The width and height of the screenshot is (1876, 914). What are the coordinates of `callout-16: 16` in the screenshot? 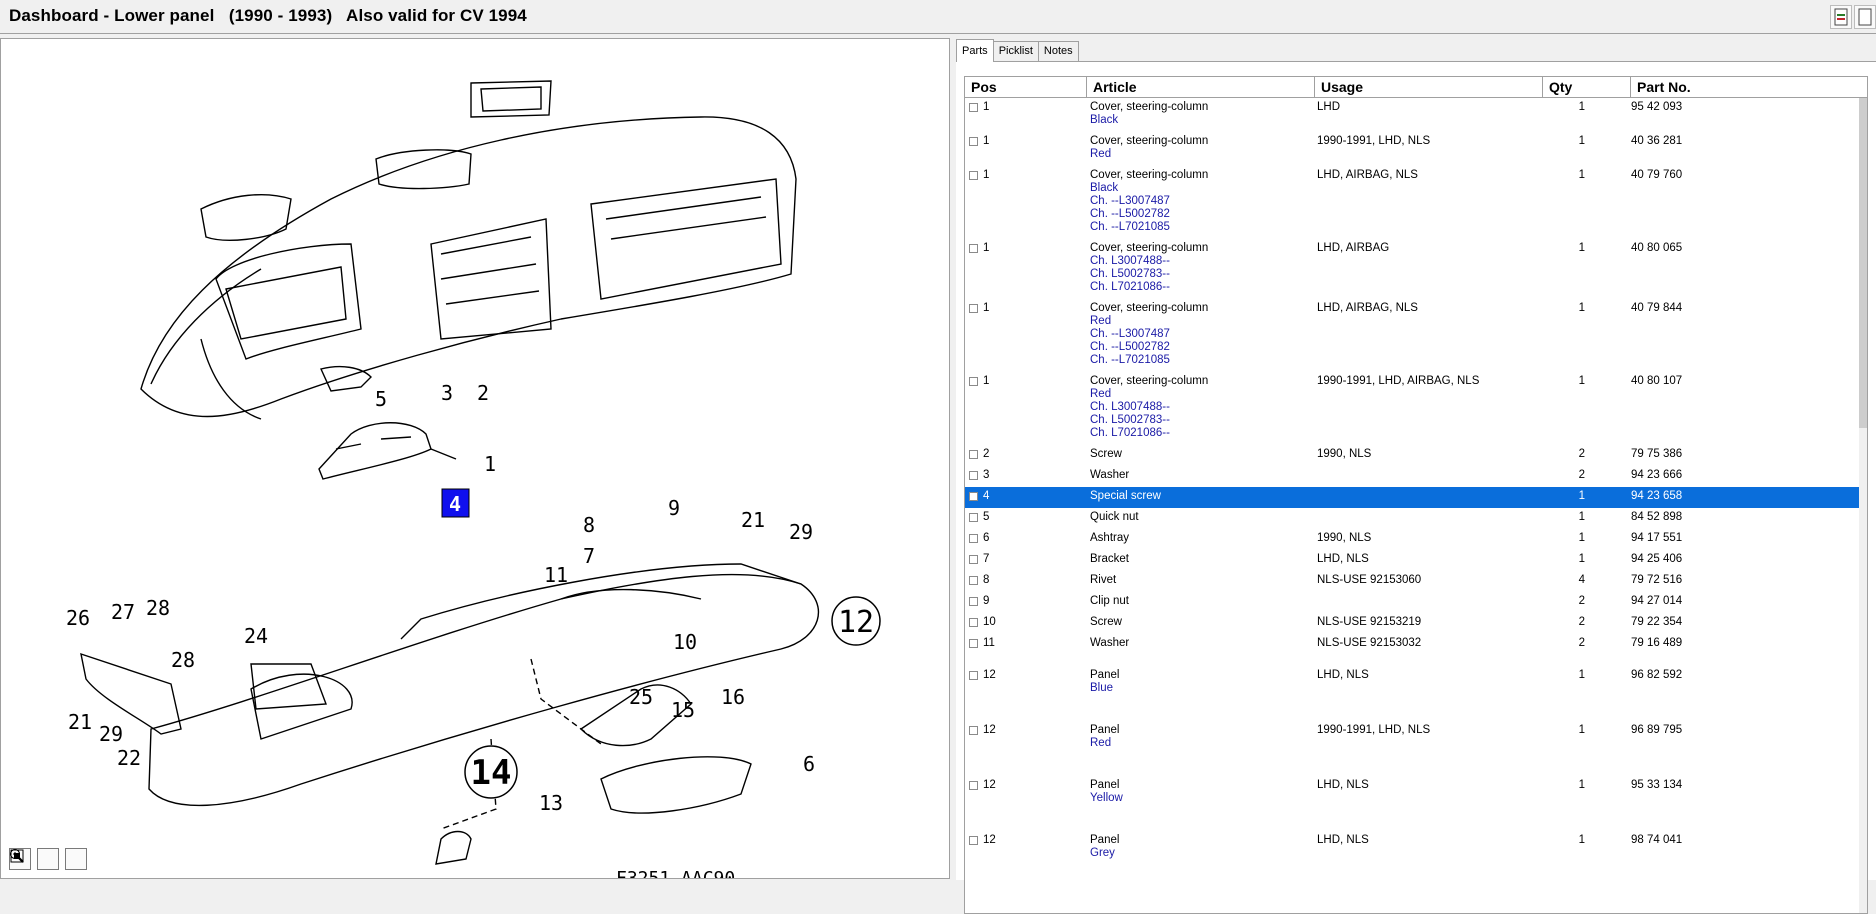 It's located at (733, 697).